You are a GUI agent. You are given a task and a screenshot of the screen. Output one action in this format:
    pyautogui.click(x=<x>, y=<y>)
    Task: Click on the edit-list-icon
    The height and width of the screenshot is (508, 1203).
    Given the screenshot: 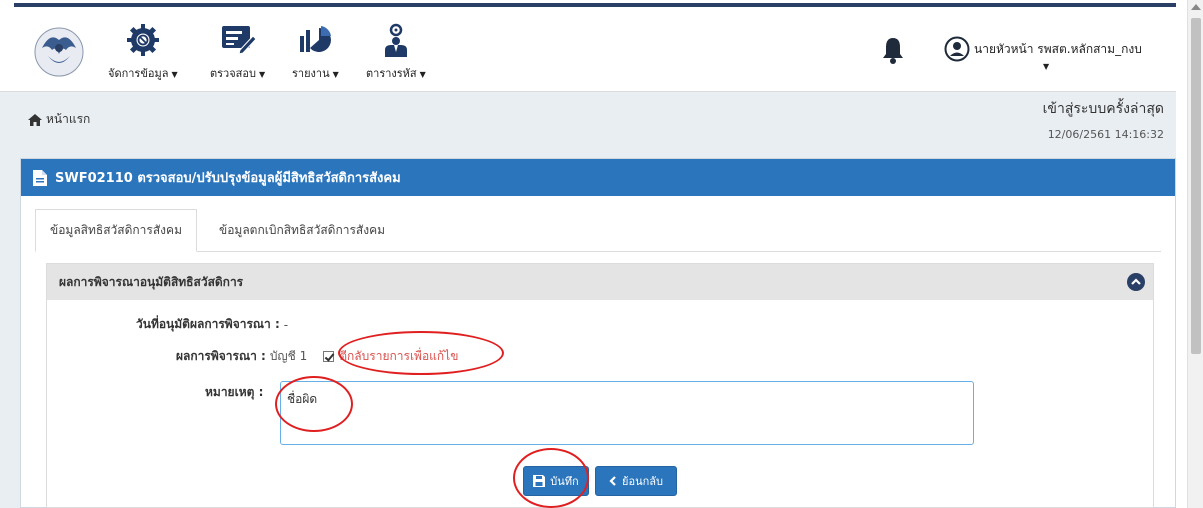 What is the action you would take?
    pyautogui.click(x=238, y=40)
    